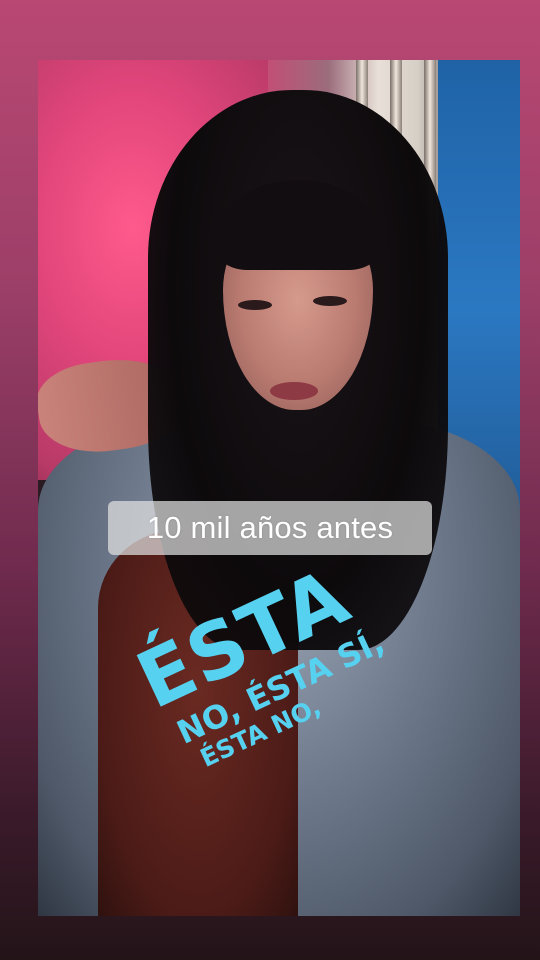 The height and width of the screenshot is (960, 540). What do you see at coordinates (294, 391) in the screenshot?
I see `person-lips` at bounding box center [294, 391].